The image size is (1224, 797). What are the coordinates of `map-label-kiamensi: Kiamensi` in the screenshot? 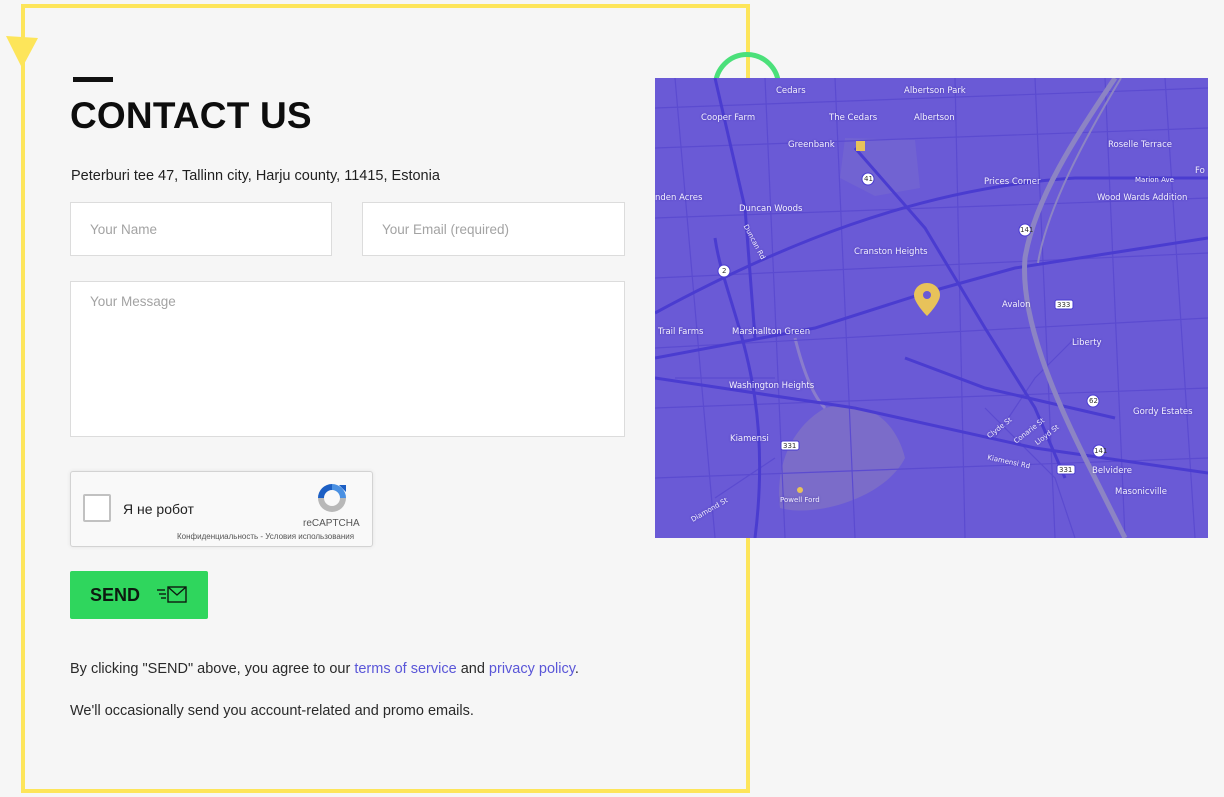 It's located at (749, 439).